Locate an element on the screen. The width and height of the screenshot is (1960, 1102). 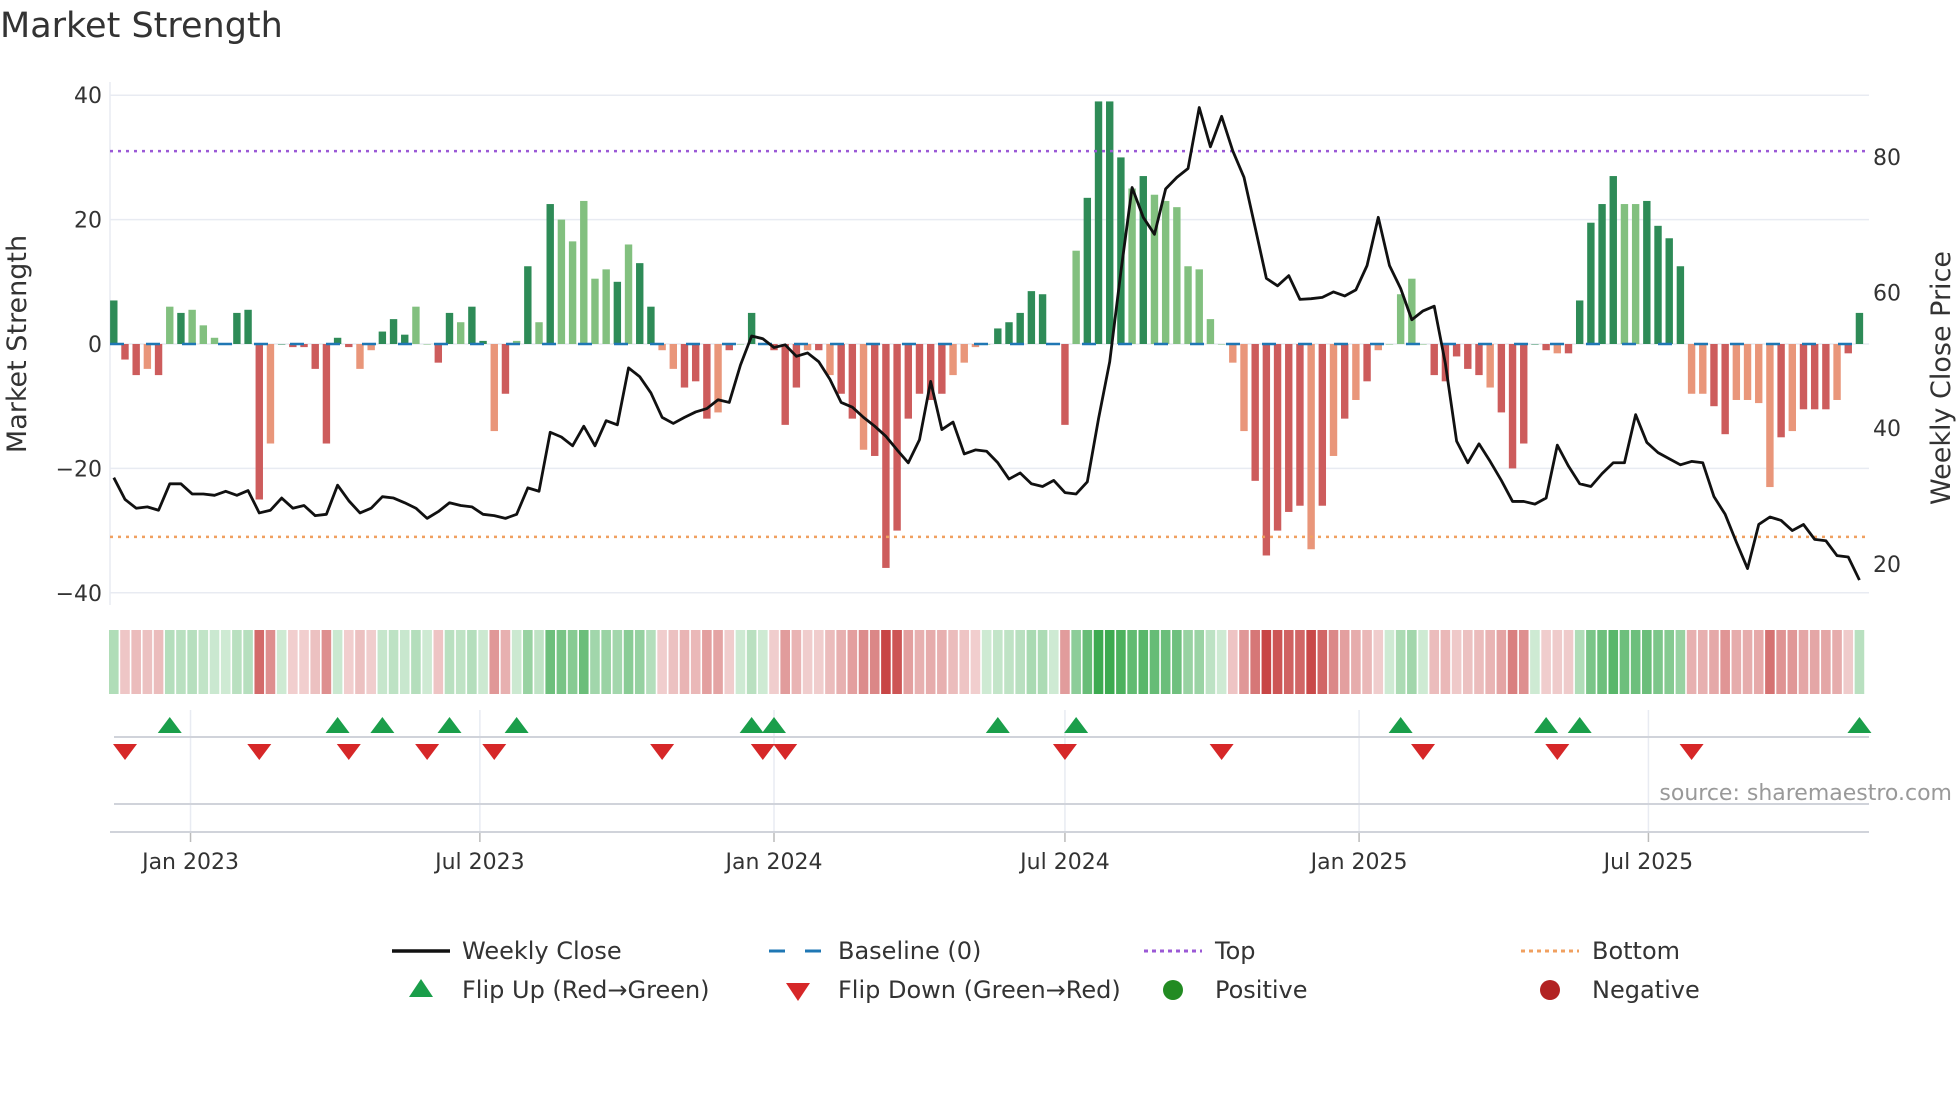
legend-item-bottom: Bottom is located at coordinates (1600, 951).